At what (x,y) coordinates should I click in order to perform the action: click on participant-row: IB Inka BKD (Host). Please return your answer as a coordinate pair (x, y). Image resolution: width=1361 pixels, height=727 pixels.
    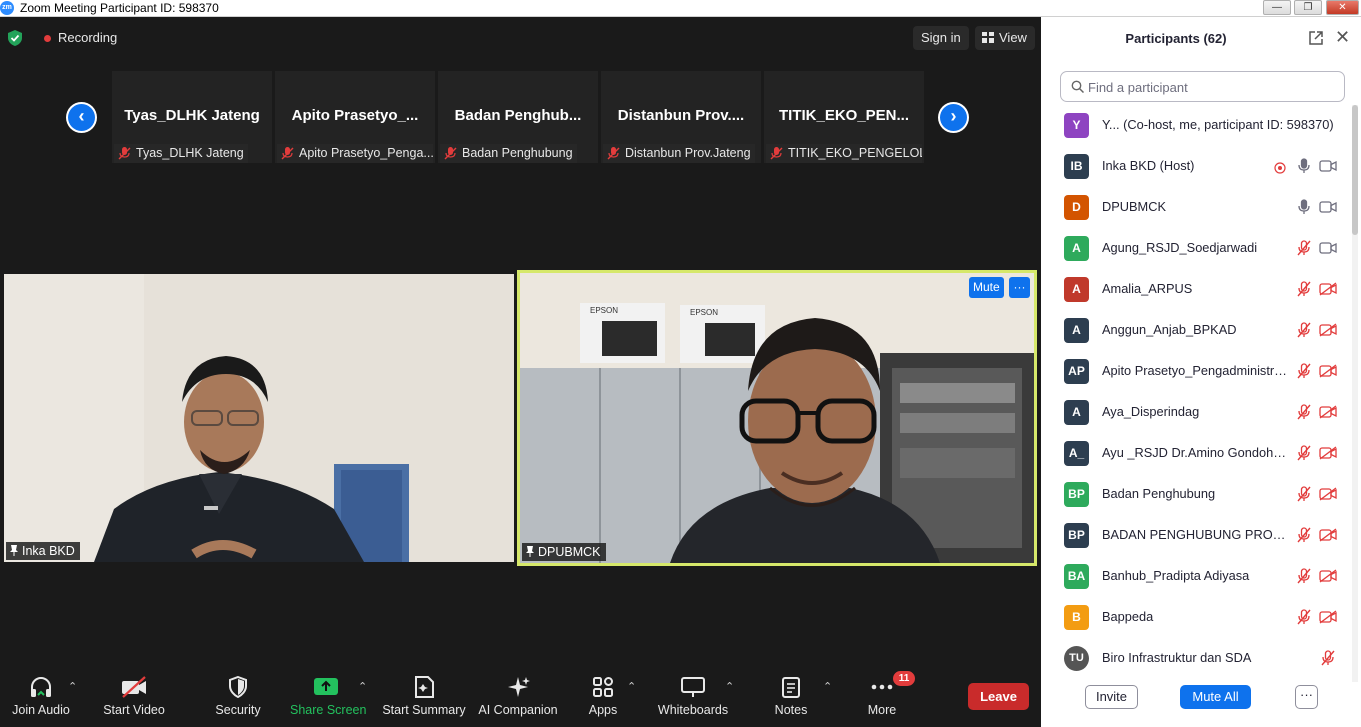
    Looking at the image, I should click on (1196, 166).